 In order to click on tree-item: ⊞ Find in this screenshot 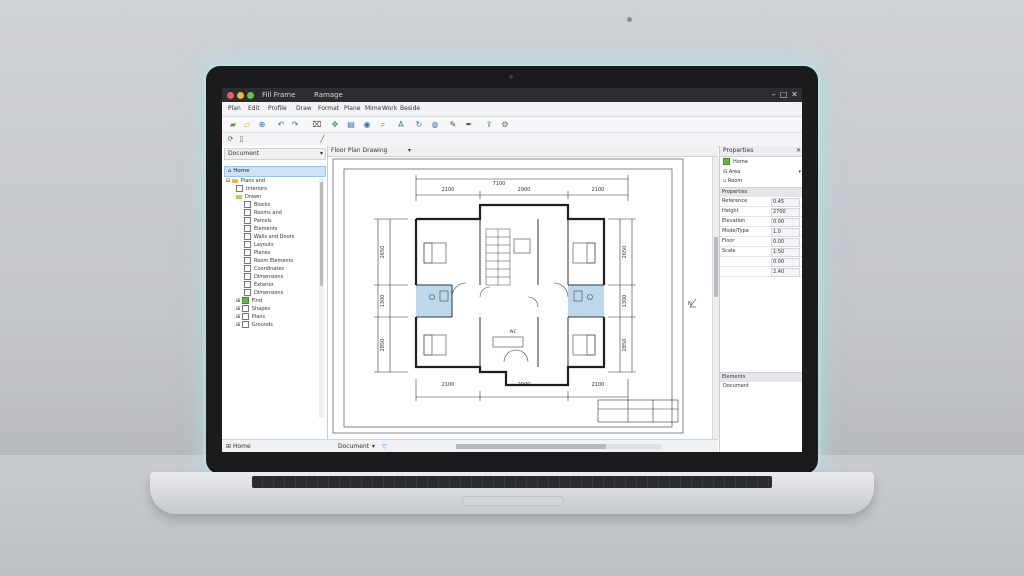, I will do `click(249, 301)`.